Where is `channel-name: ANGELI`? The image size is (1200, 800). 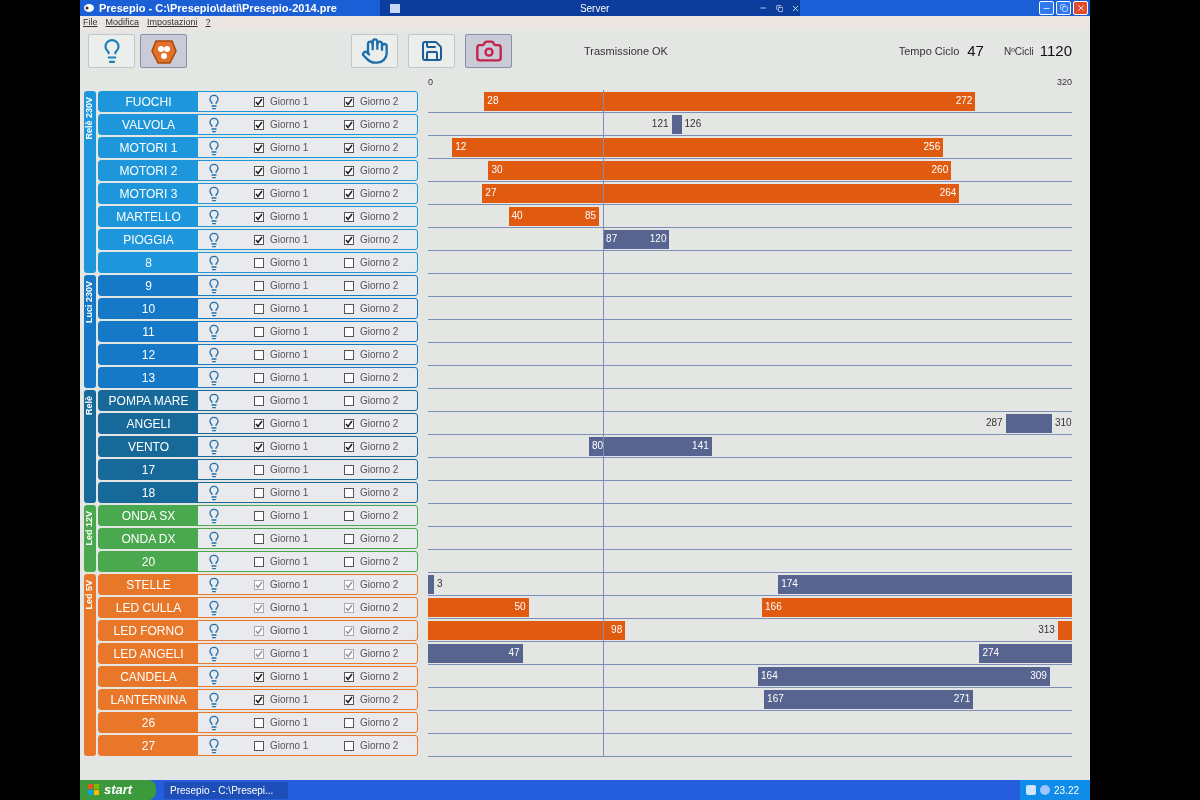
channel-name: ANGELI is located at coordinates (148, 423).